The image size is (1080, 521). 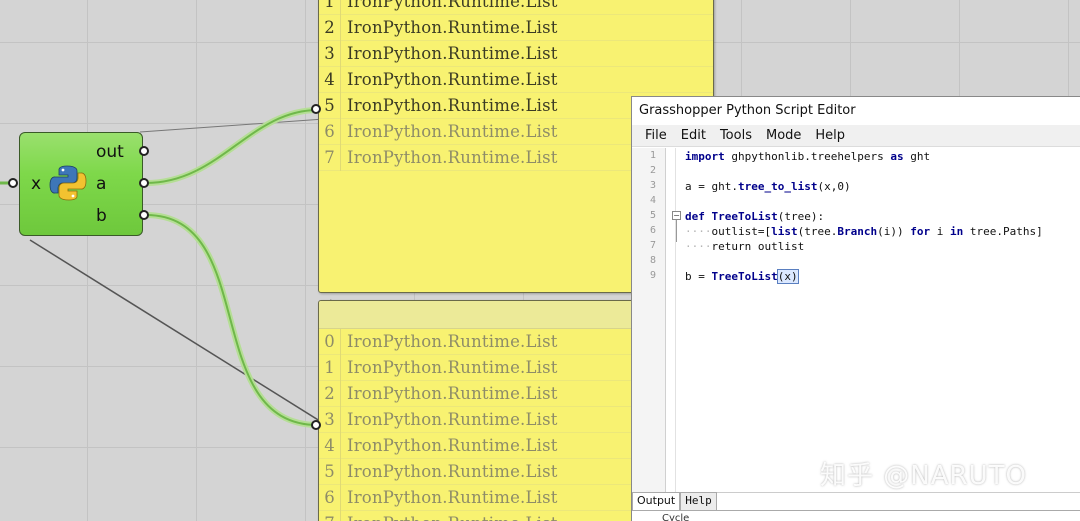 What do you see at coordinates (516, 54) in the screenshot?
I see `list-item: 3 IronPython.Runtime.List` at bounding box center [516, 54].